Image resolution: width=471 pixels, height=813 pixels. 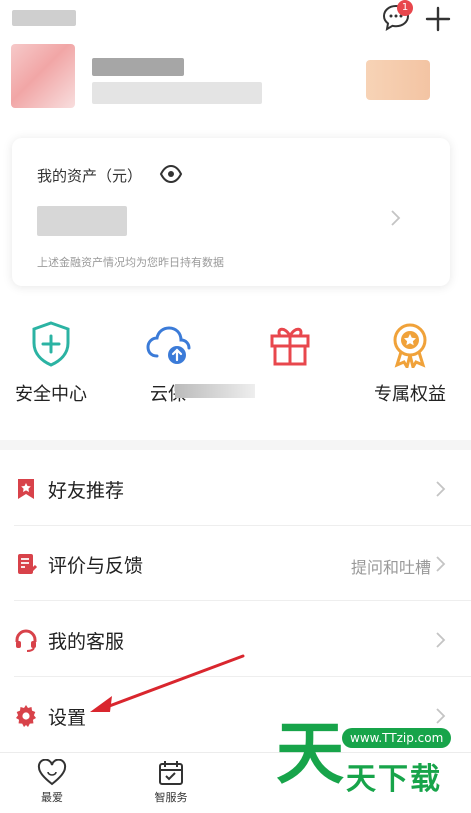 I want to click on plus-icon, so click(x=438, y=19).